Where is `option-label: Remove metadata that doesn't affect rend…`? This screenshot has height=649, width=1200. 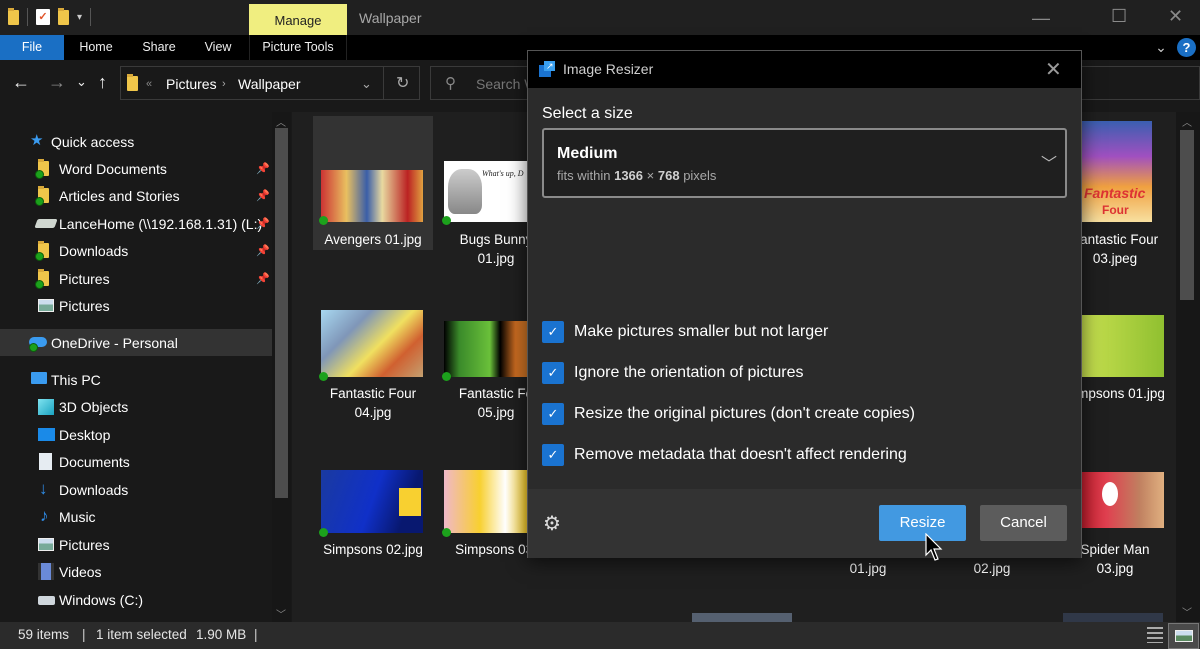 option-label: Remove metadata that doesn't affect rend… is located at coordinates (740, 454).